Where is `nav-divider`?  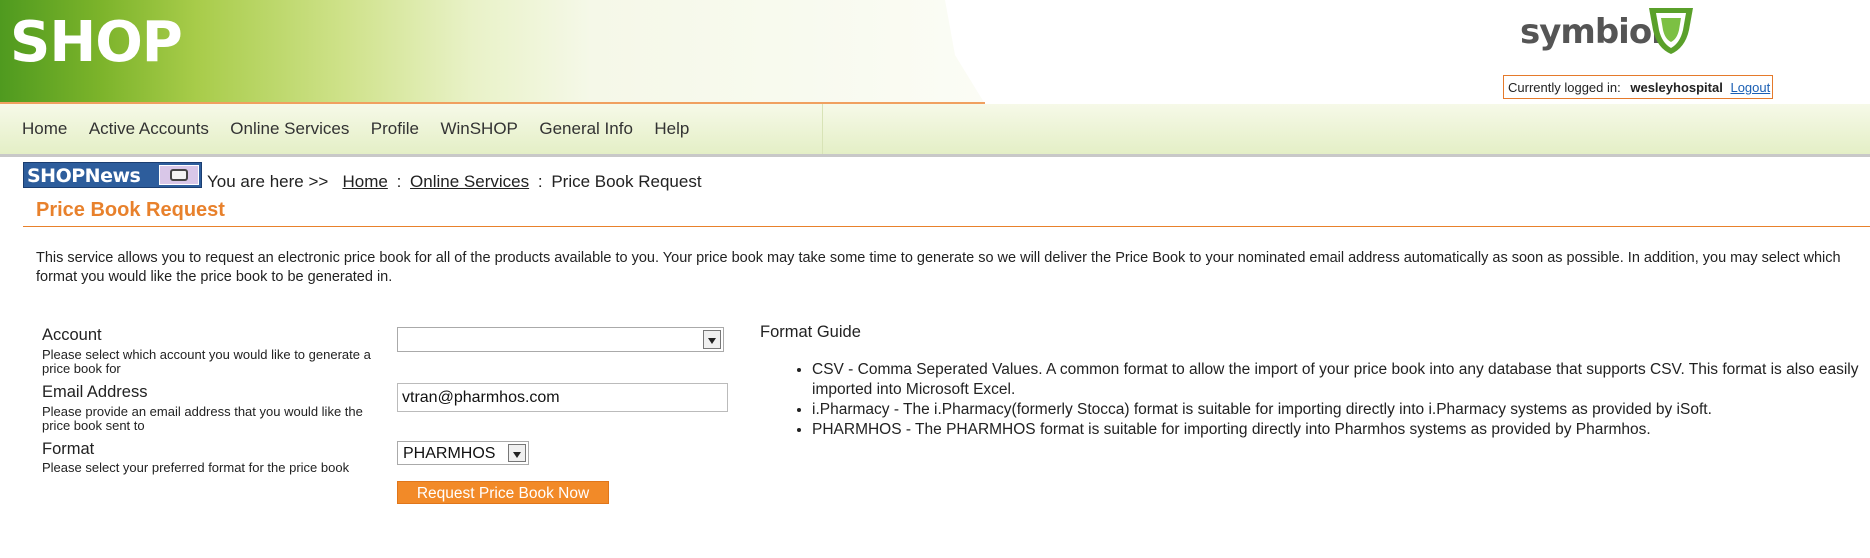
nav-divider is located at coordinates (822, 129).